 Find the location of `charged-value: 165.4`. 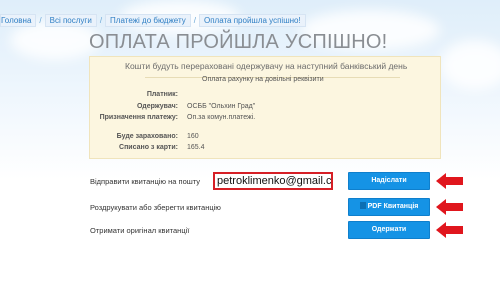

charged-value: 165.4 is located at coordinates (196, 147).